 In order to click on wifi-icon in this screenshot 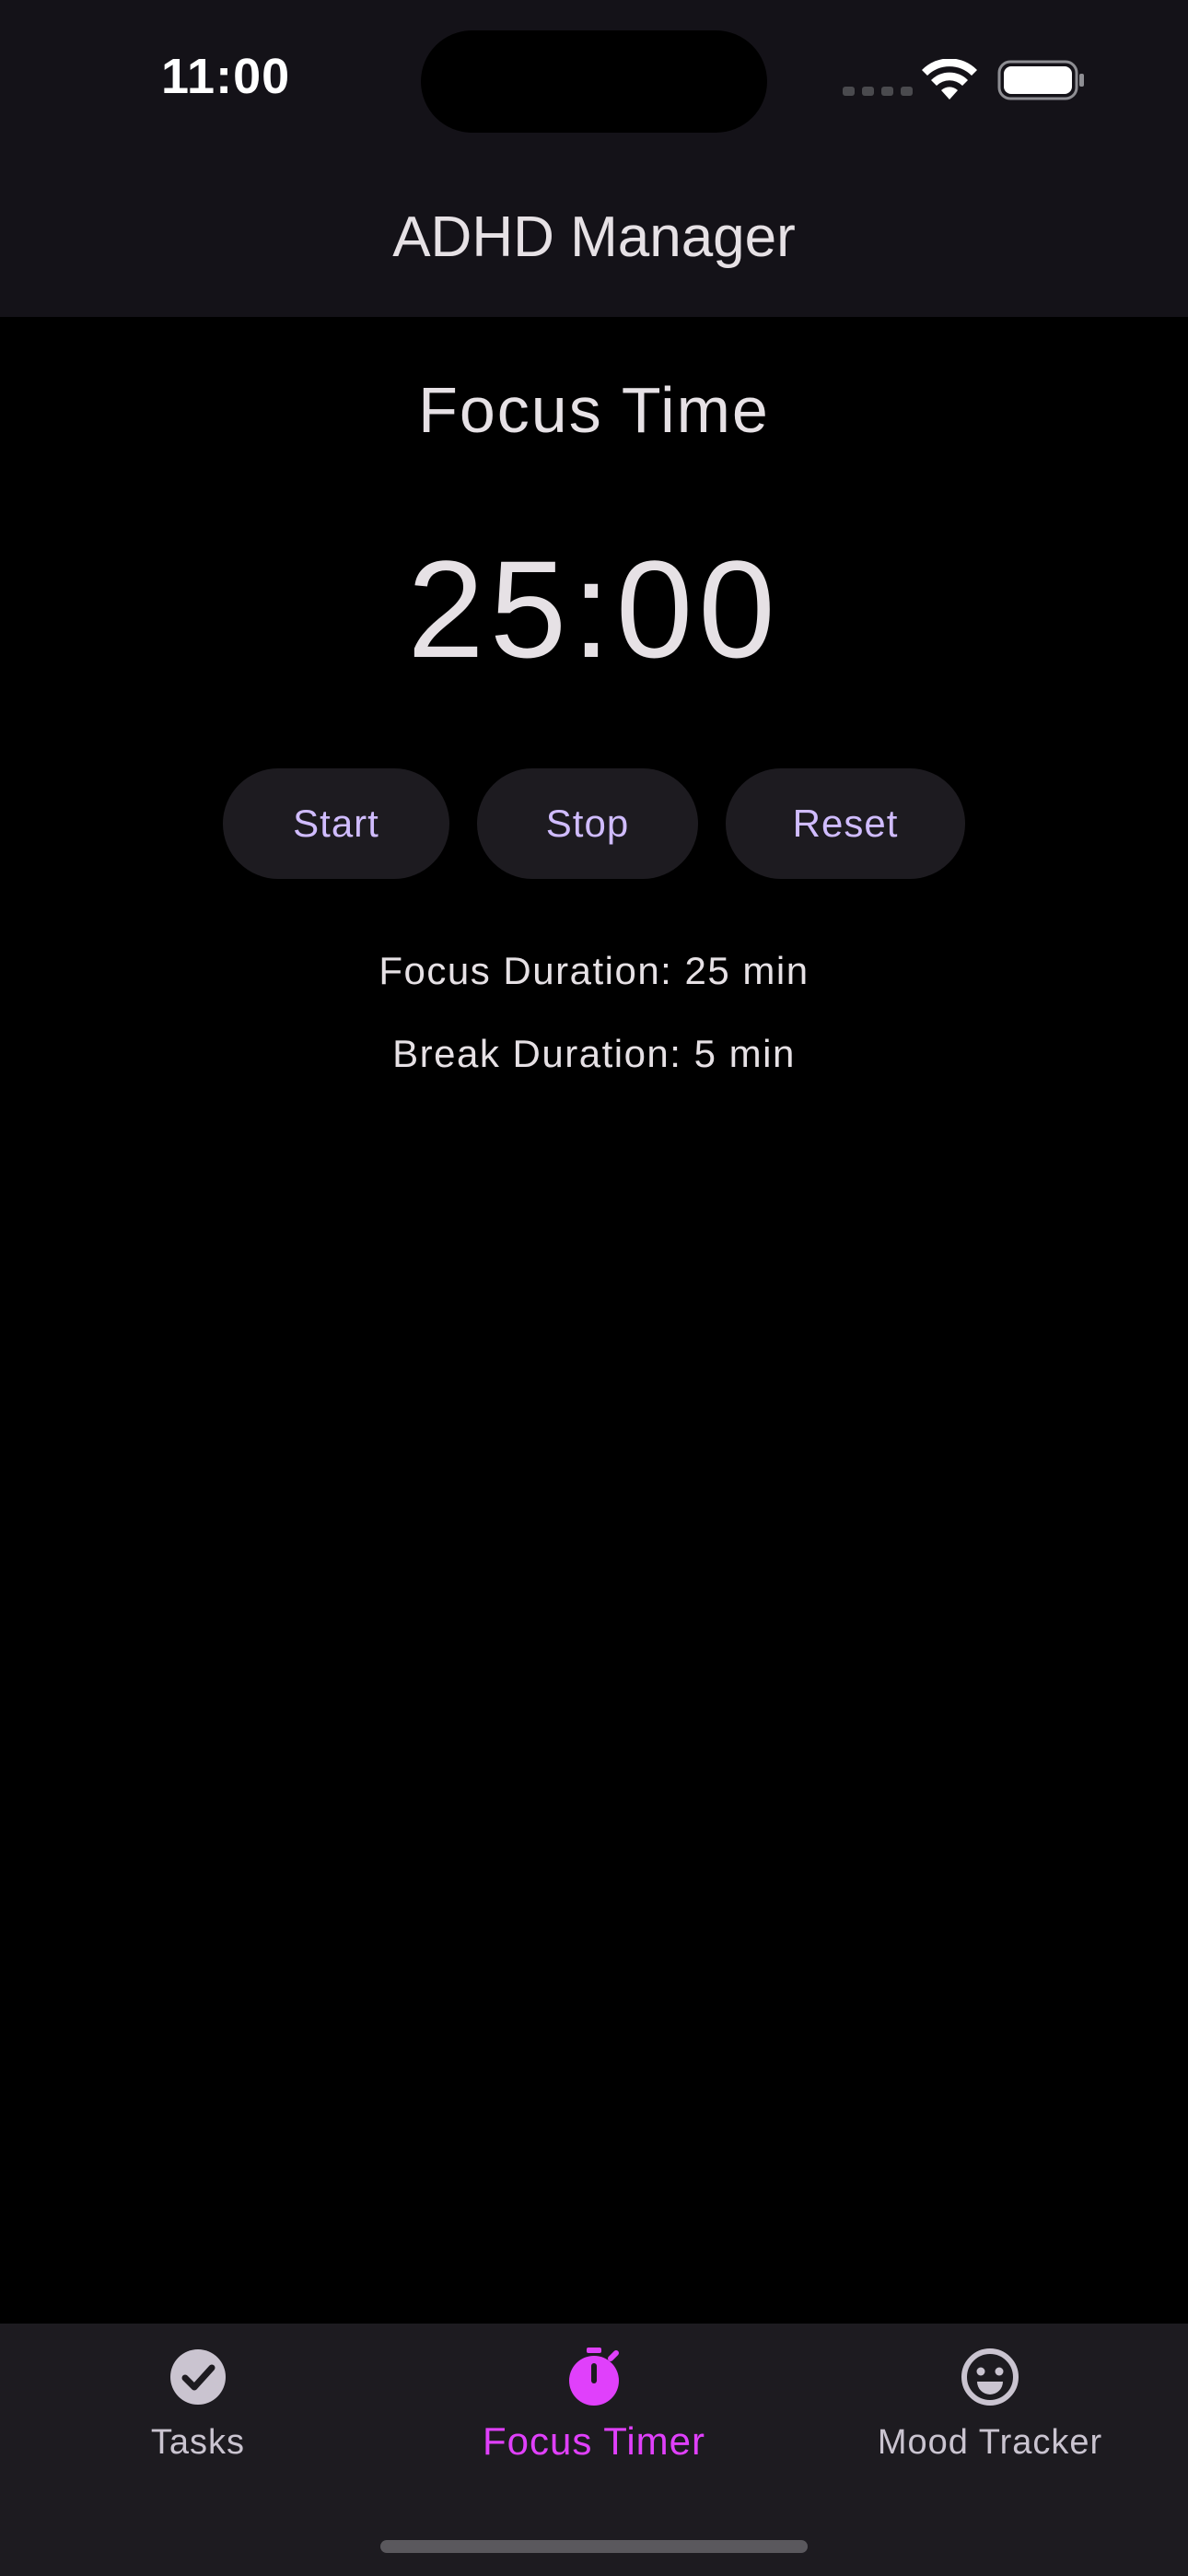, I will do `click(949, 79)`.